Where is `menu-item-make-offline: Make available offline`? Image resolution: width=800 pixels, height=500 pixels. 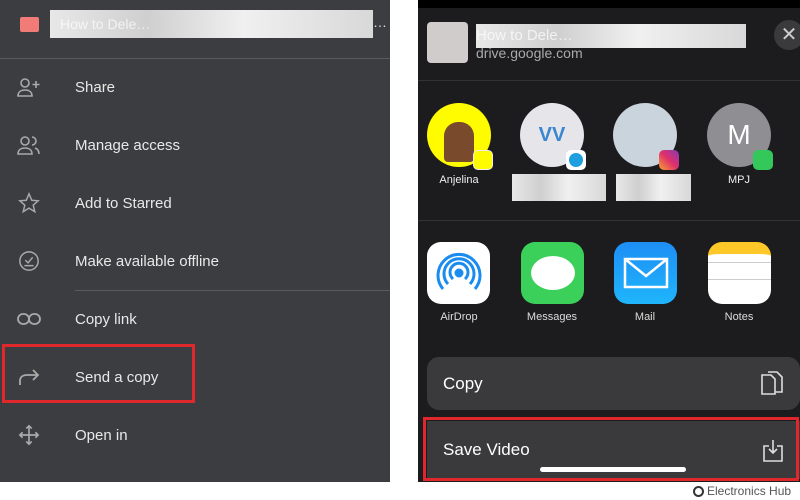
menu-item-make-offline: Make available offline is located at coordinates (195, 261).